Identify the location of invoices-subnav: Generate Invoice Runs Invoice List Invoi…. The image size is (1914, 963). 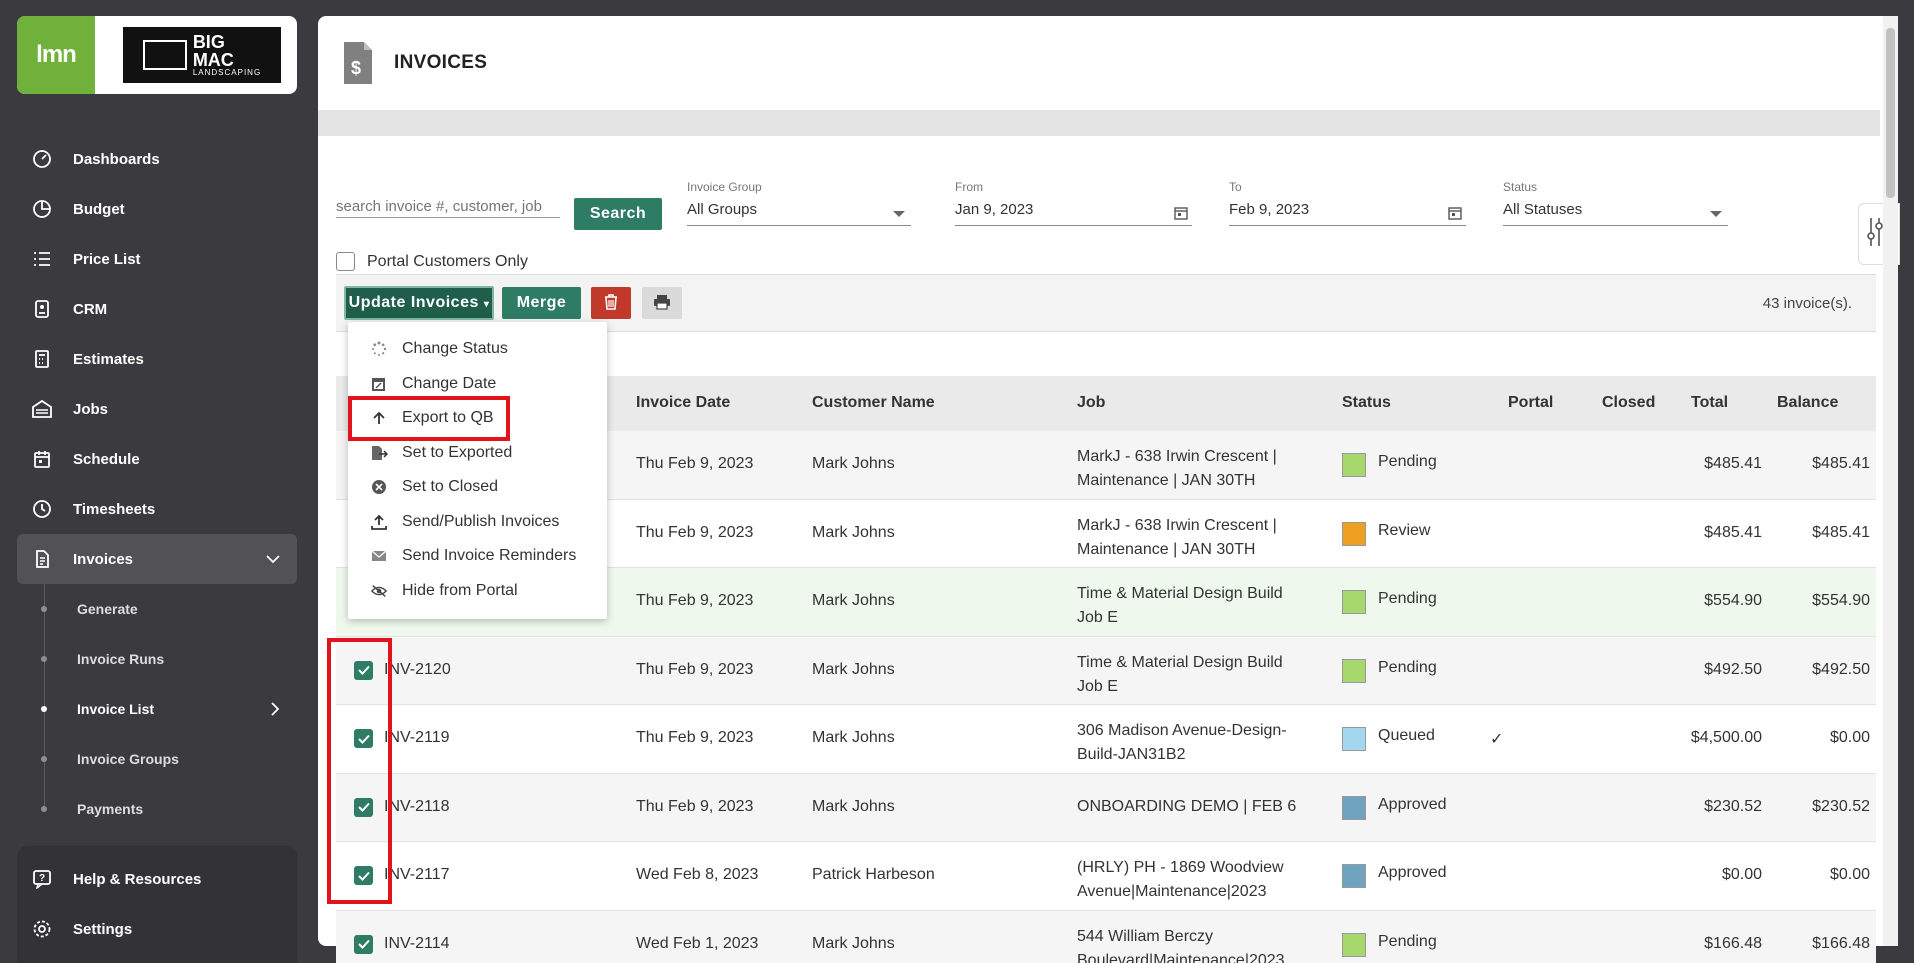
(157, 709).